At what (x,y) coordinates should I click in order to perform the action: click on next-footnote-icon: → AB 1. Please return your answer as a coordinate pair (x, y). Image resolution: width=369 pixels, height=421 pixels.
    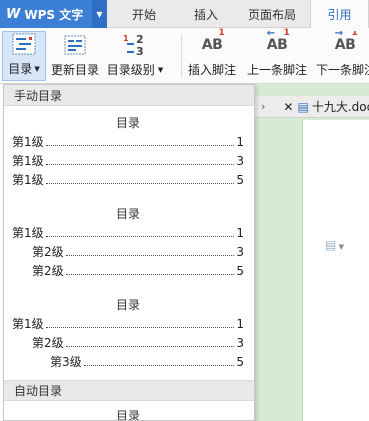
    Looking at the image, I should click on (346, 42).